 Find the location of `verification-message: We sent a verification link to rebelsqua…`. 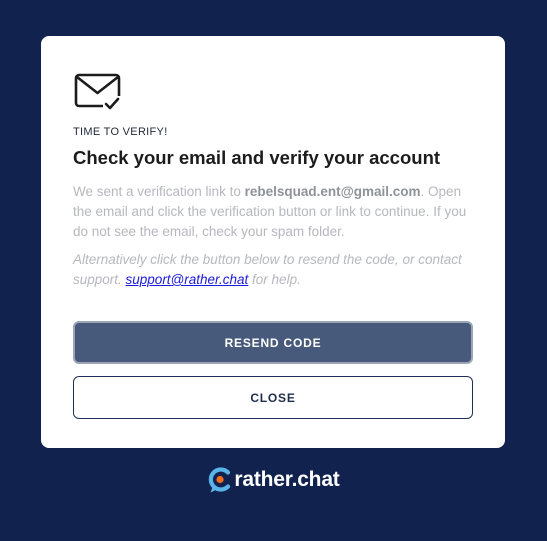

verification-message: We sent a verification link to rebelsqua… is located at coordinates (273, 212).